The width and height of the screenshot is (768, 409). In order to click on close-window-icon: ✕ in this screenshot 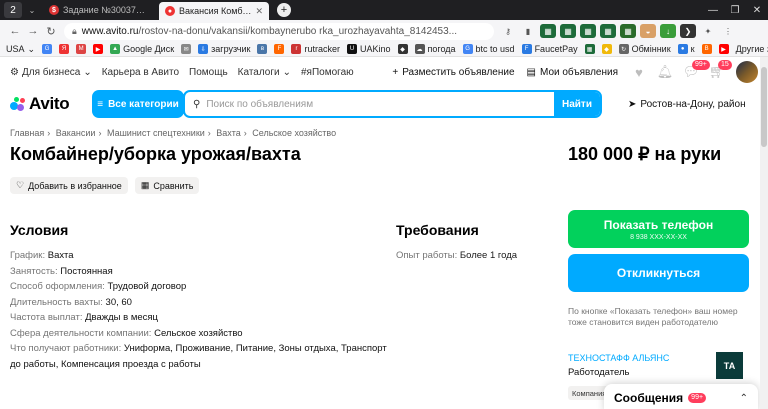, I will do `click(757, 10)`.